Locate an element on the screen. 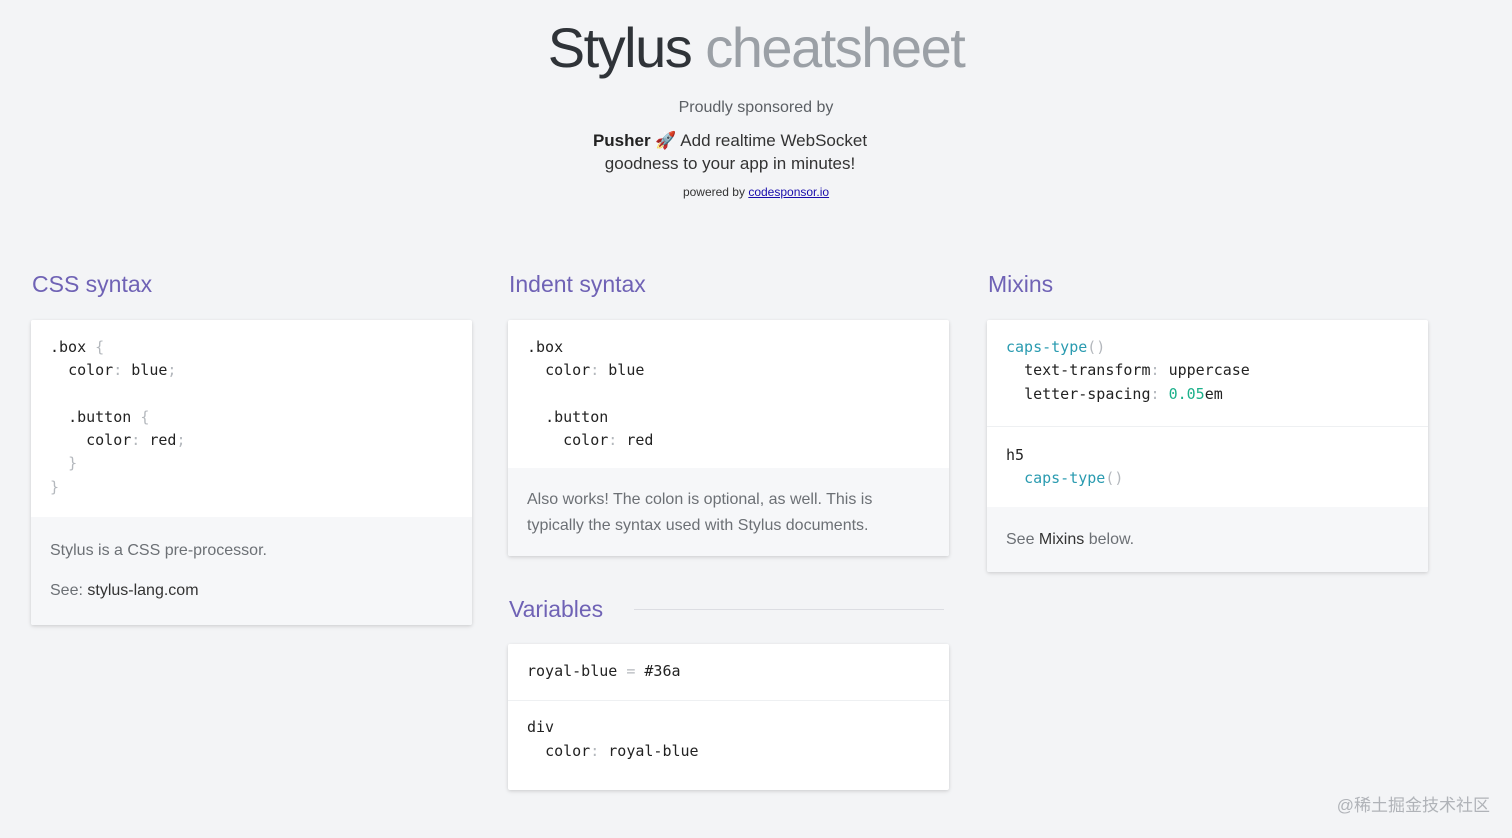 The image size is (1512, 838). powered-label: powered by is located at coordinates (713, 192).